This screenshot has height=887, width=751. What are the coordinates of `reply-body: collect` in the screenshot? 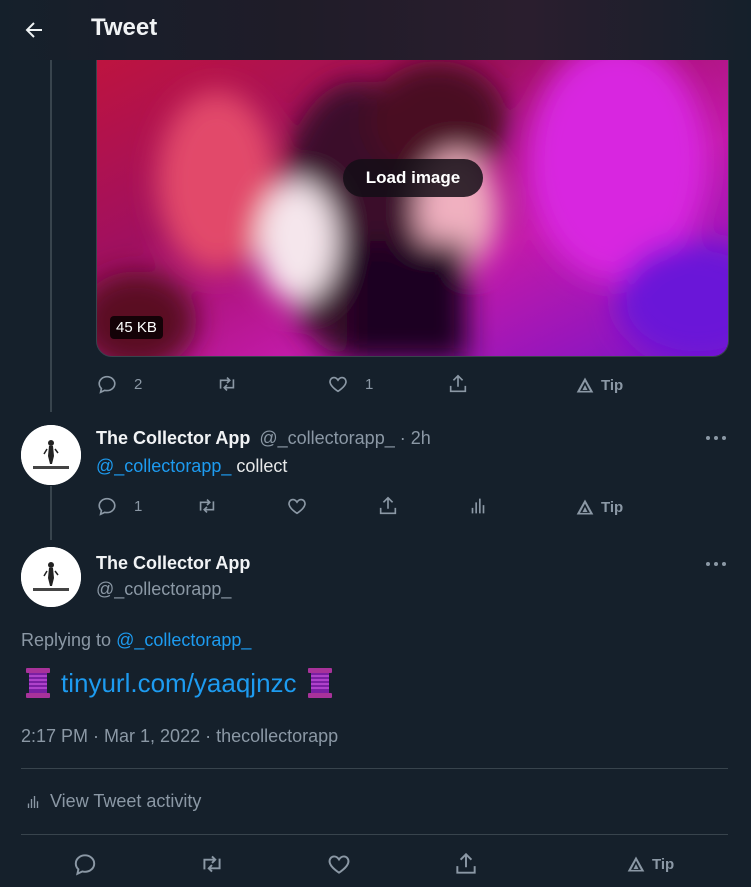 It's located at (259, 466).